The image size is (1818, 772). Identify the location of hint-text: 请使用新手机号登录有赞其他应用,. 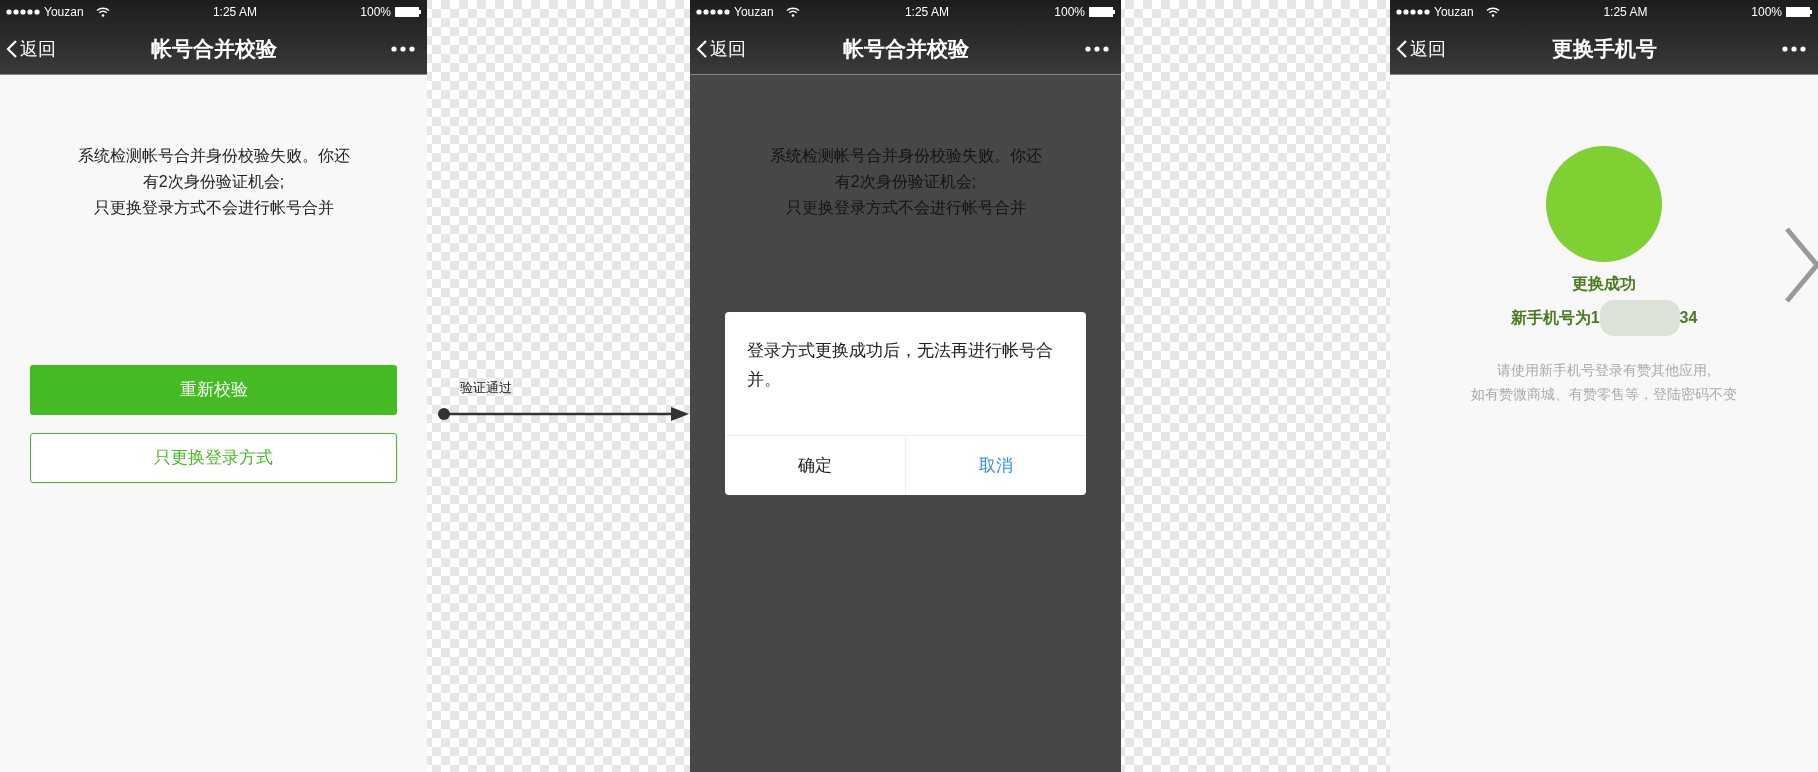
(1604, 370).